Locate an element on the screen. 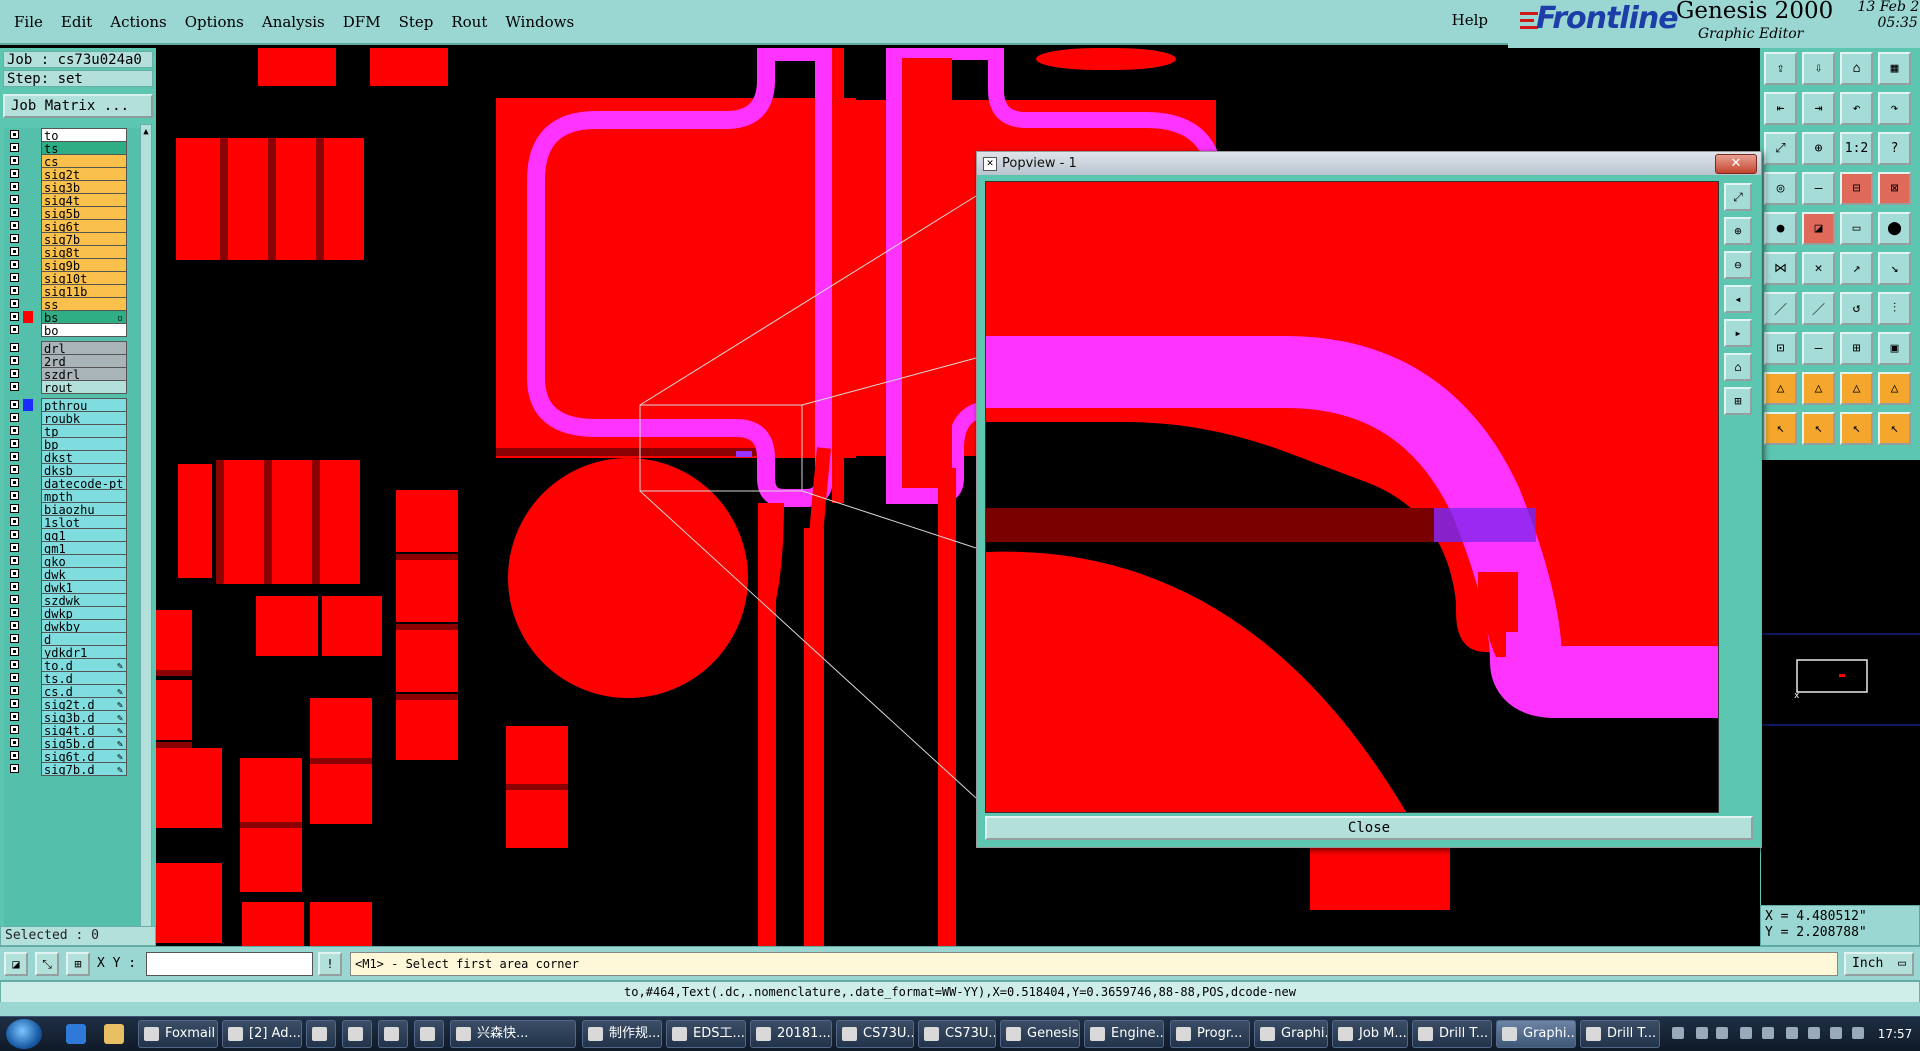 This screenshot has height=1051, width=1920. layer-name: ss is located at coordinates (84, 304).